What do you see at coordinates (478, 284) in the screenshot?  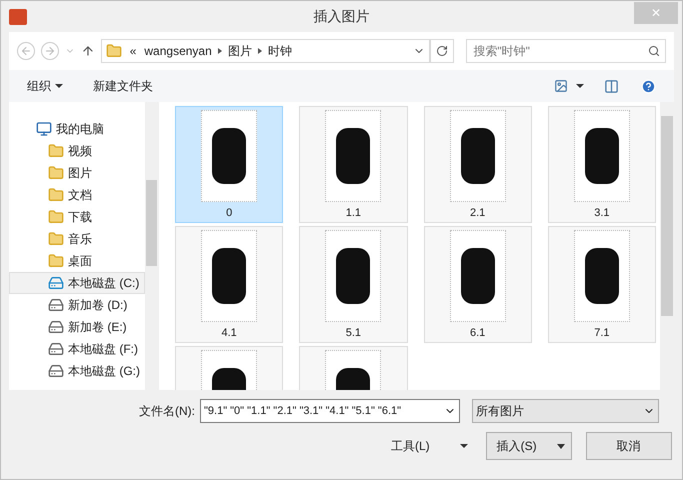 I see `file-thumbnail: 6.1` at bounding box center [478, 284].